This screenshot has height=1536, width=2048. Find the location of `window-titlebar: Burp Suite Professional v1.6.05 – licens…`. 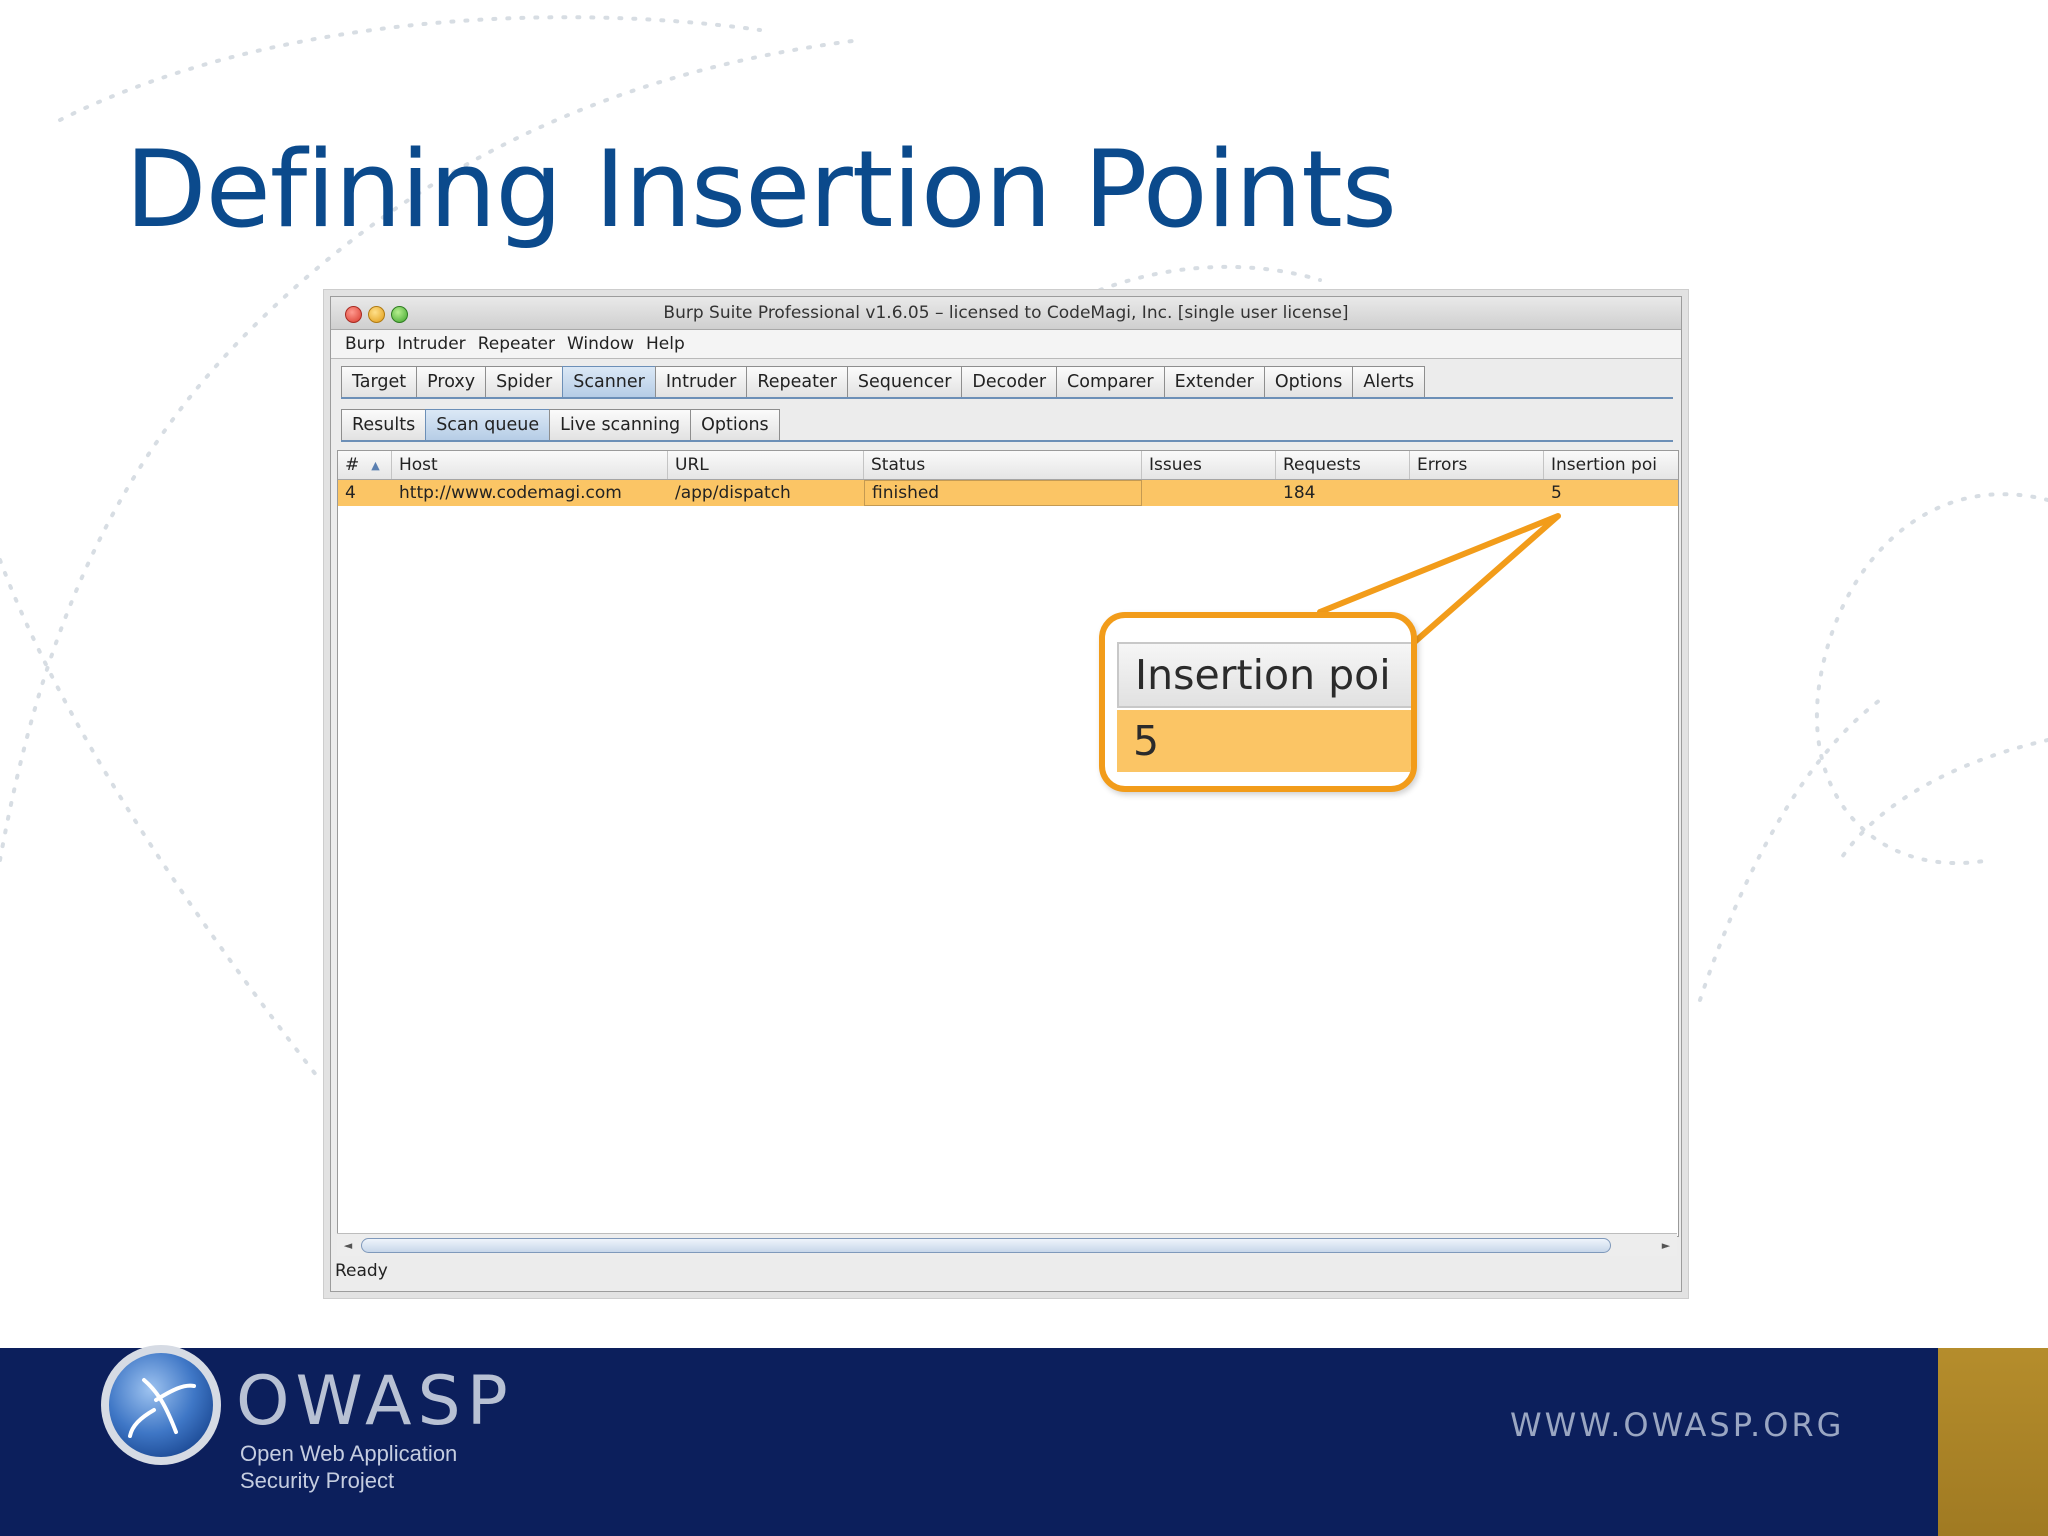

window-titlebar: Burp Suite Professional v1.6.05 – licens… is located at coordinates (1006, 313).